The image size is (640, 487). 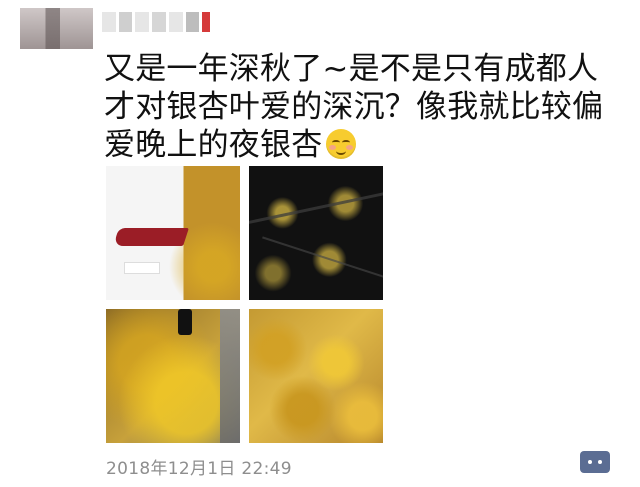 I want to click on post-timestamp: 2018年12月1日 22:49, so click(x=199, y=469).